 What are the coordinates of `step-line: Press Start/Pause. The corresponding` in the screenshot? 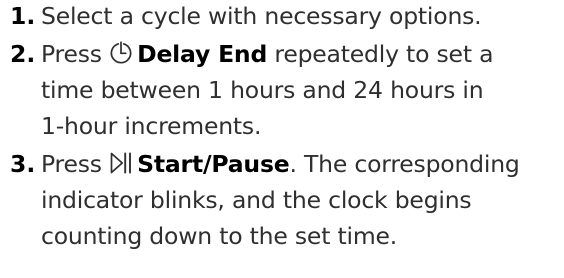 It's located at (302, 164).